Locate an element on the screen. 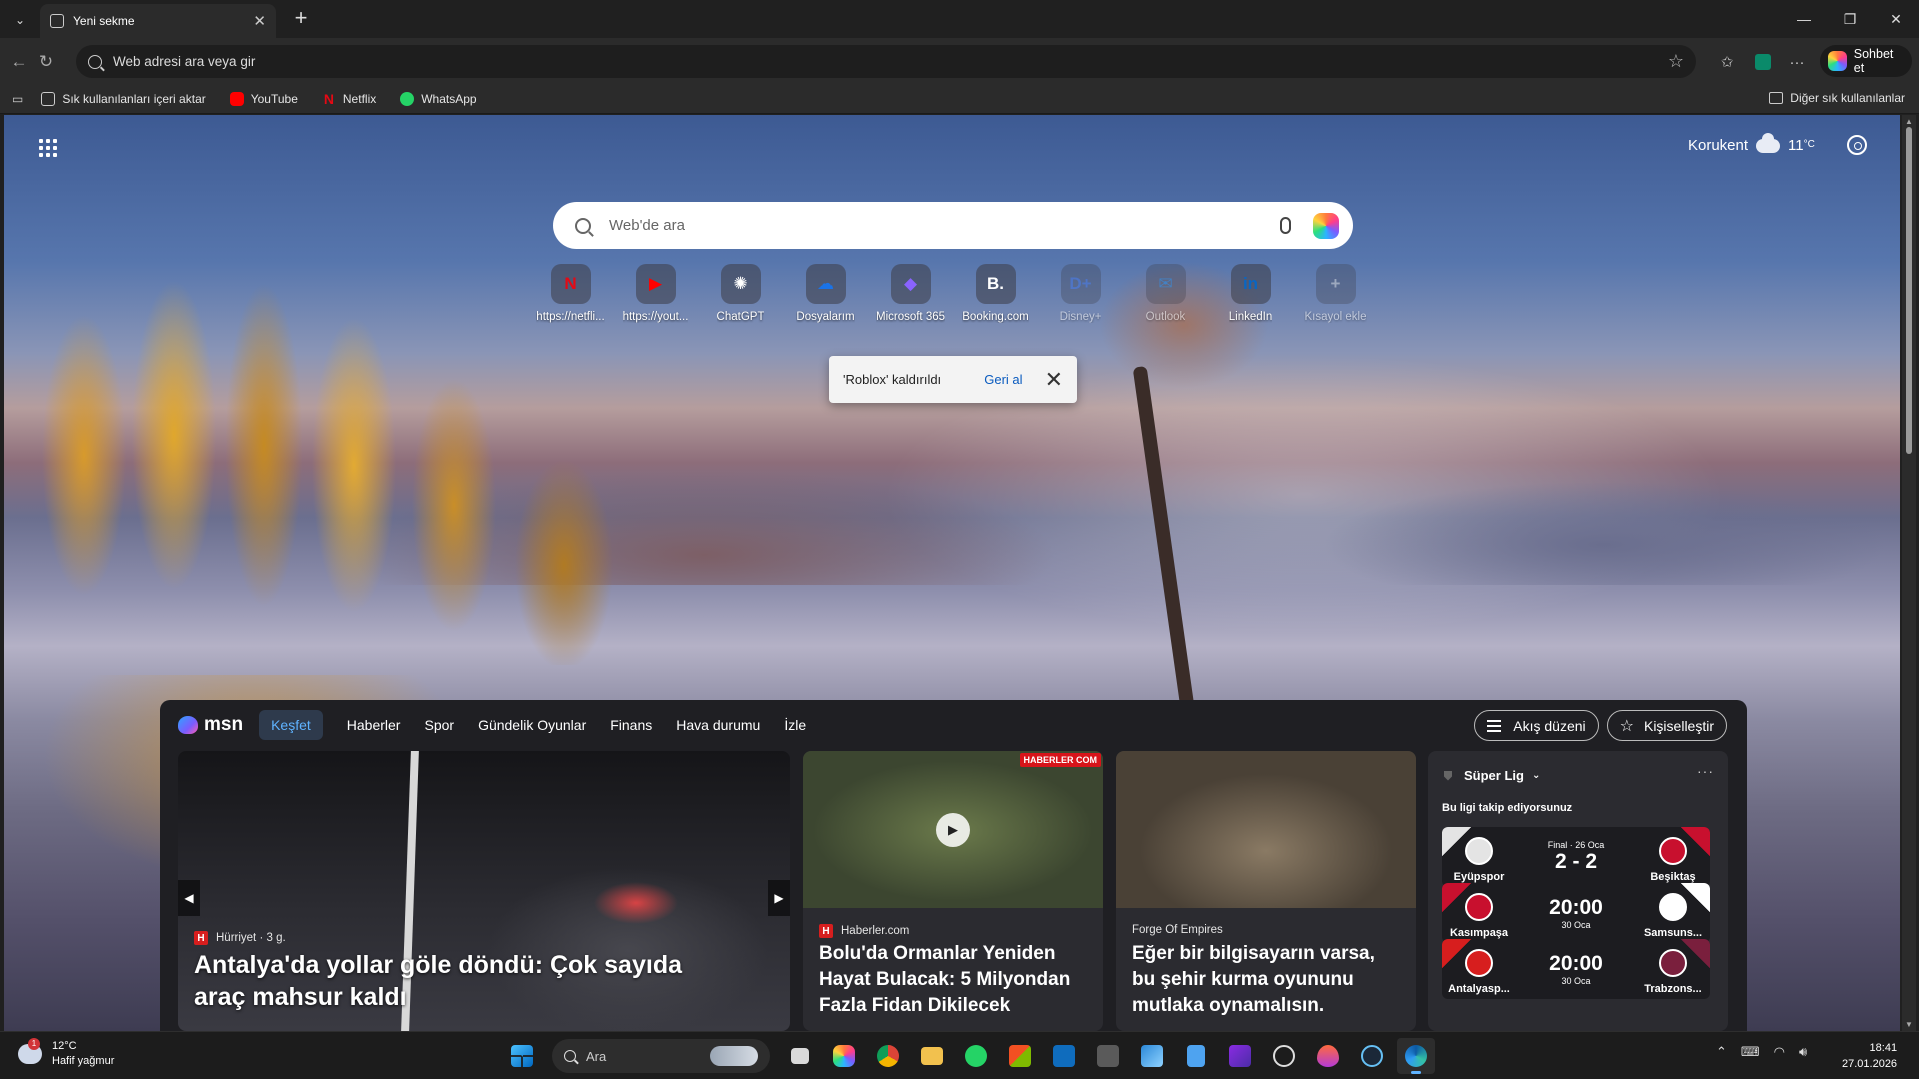 Image resolution: width=1919 pixels, height=1079 pixels. new-tab-button: + is located at coordinates (301, 19).